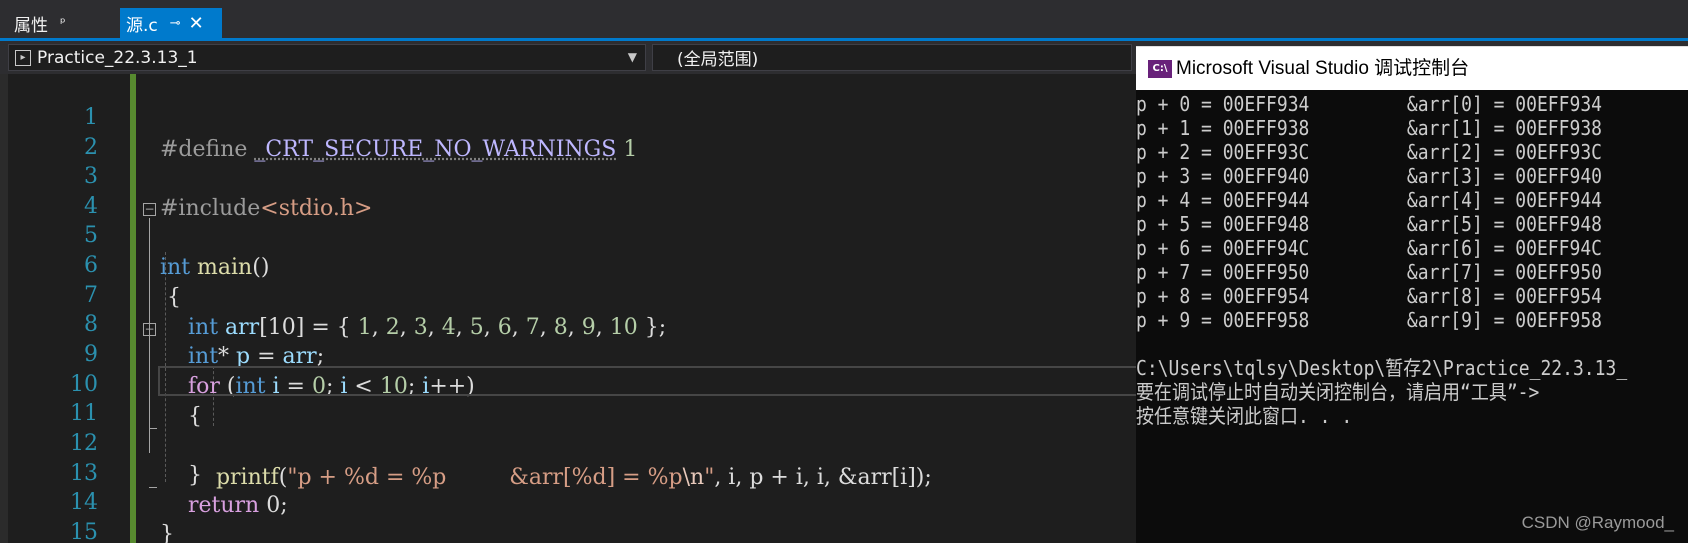  What do you see at coordinates (1369, 200) in the screenshot?
I see `console-line: p + 4 = 00EFF944 &arr[4] = 00EFF944` at bounding box center [1369, 200].